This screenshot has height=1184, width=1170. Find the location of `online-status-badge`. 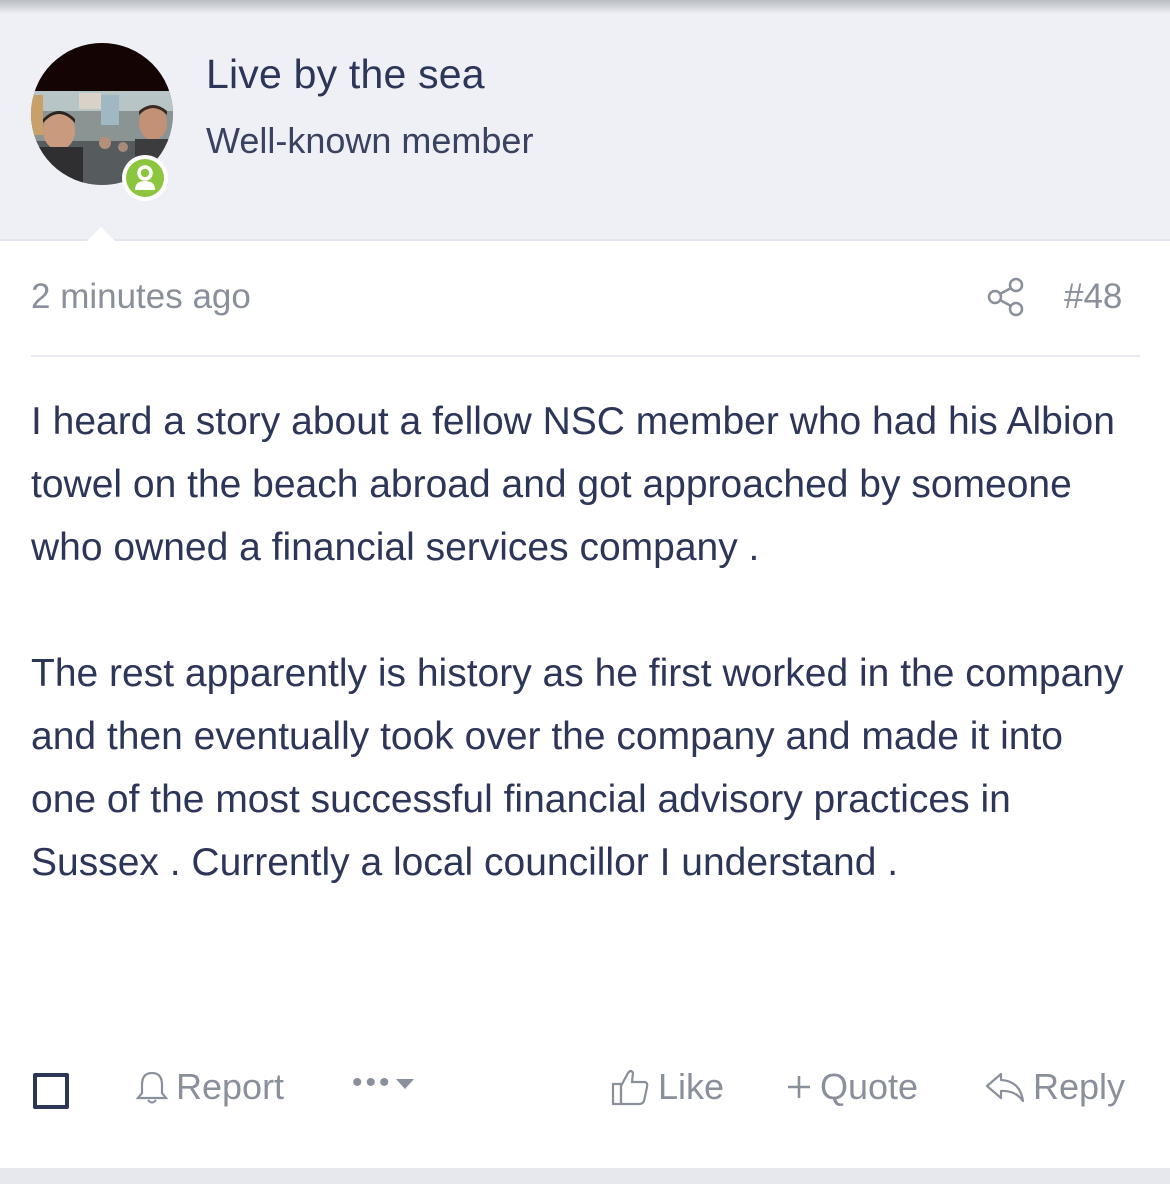

online-status-badge is located at coordinates (145, 178).